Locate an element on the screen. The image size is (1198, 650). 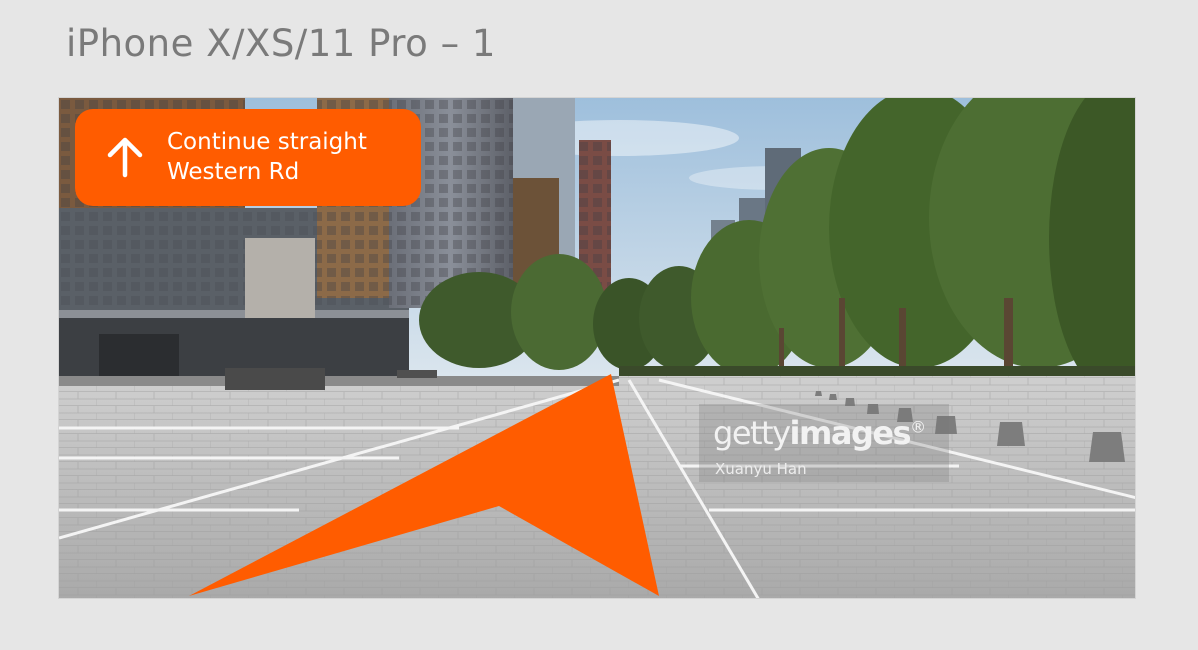
navigation-instruction: Continue straight is located at coordinates (267, 142).